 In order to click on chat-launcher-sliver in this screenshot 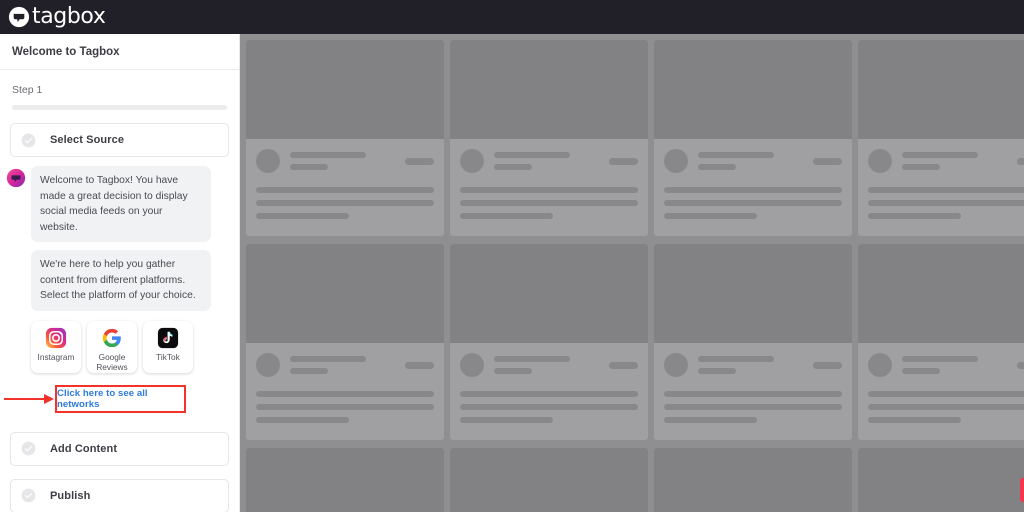, I will do `click(1022, 490)`.